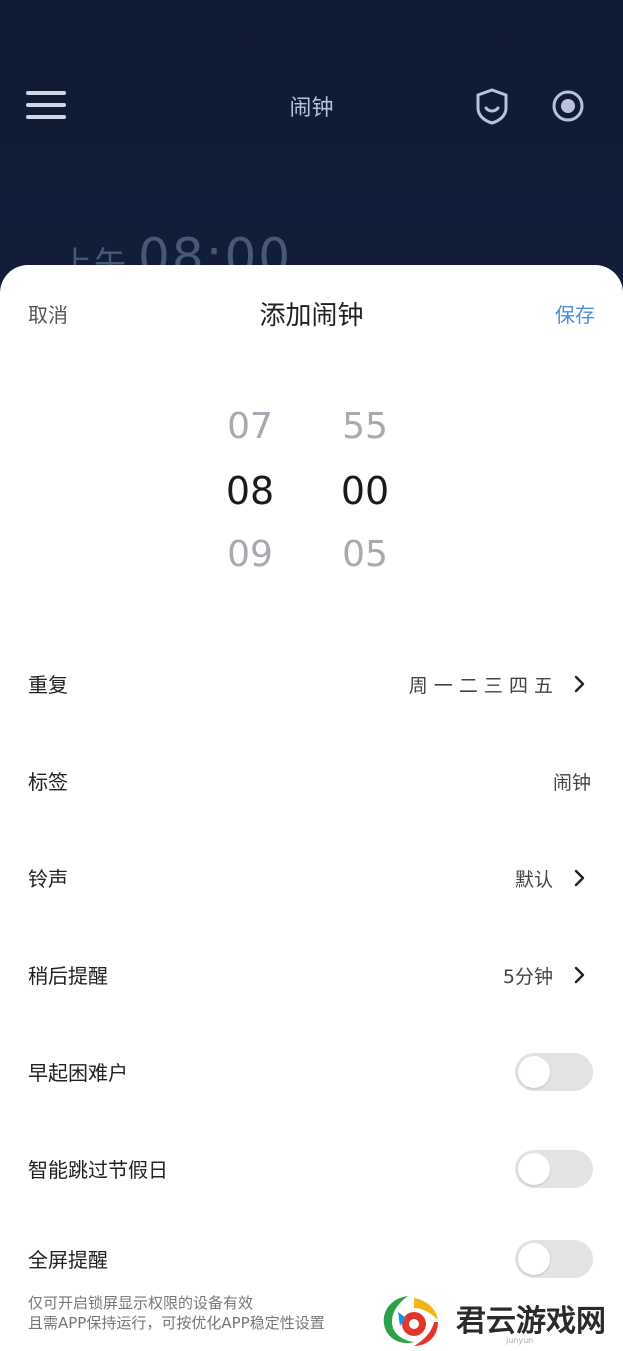  Describe the element at coordinates (250, 555) in the screenshot. I see `hour-option: 09` at that location.